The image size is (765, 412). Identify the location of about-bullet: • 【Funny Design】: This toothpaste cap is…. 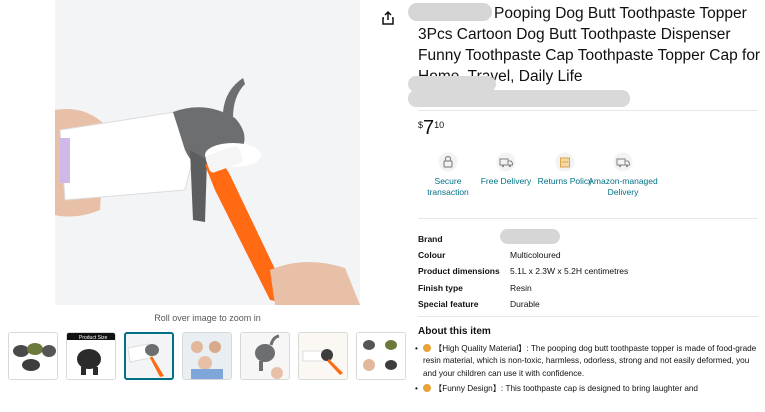
(589, 389).